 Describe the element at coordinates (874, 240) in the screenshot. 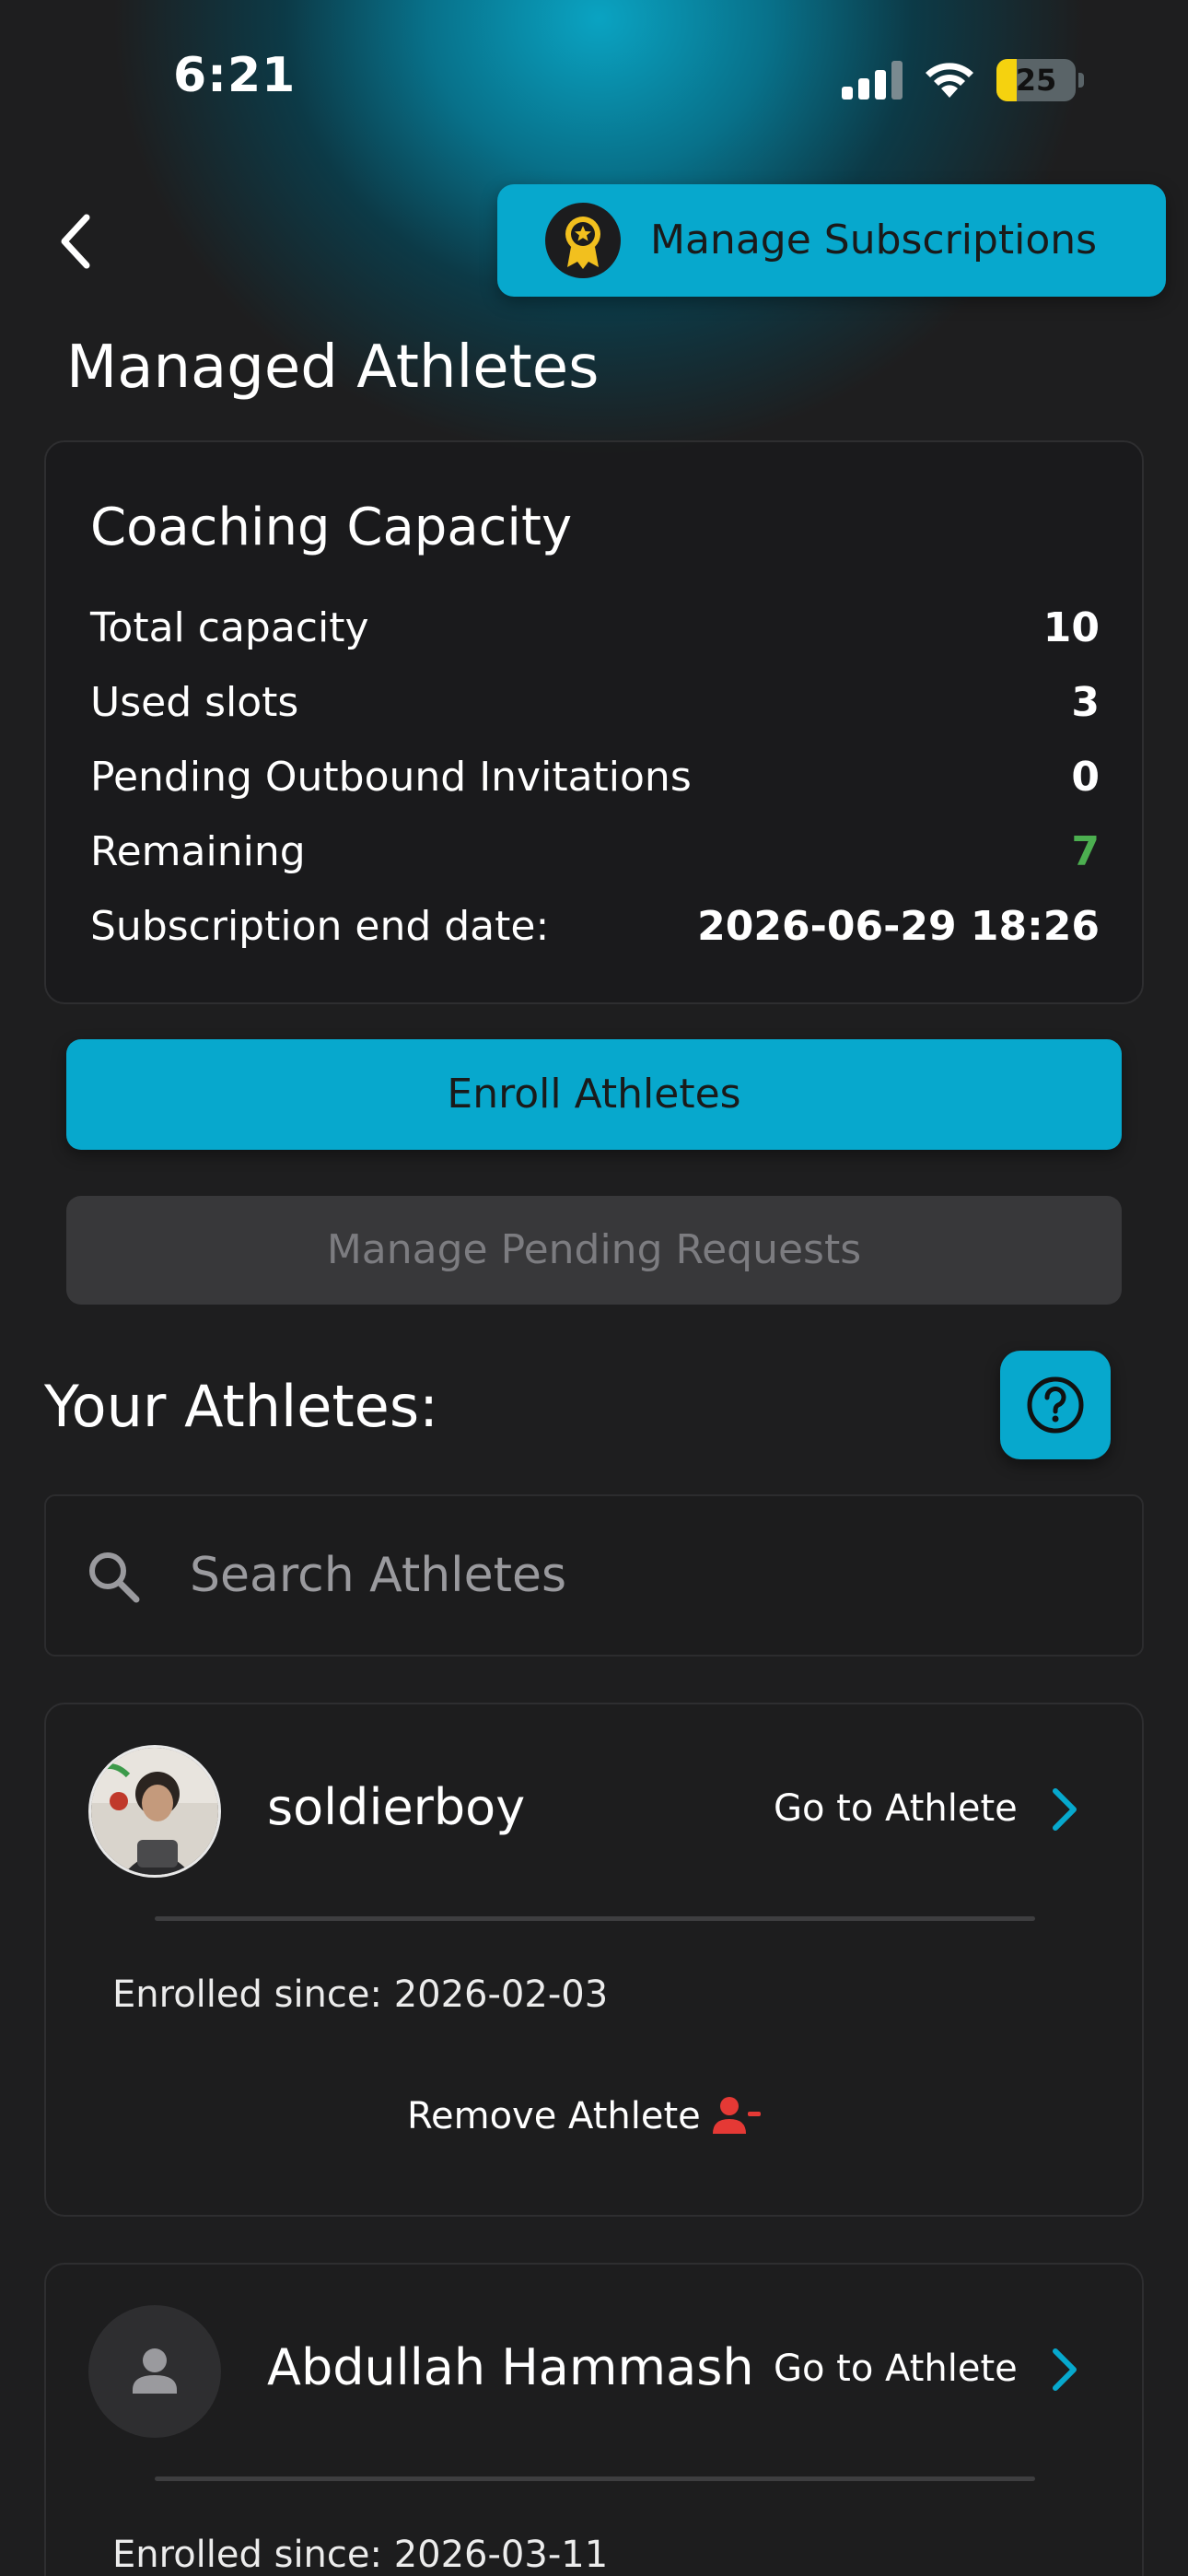

I see `manage-subscriptions-label: Manage Subscriptions` at that location.